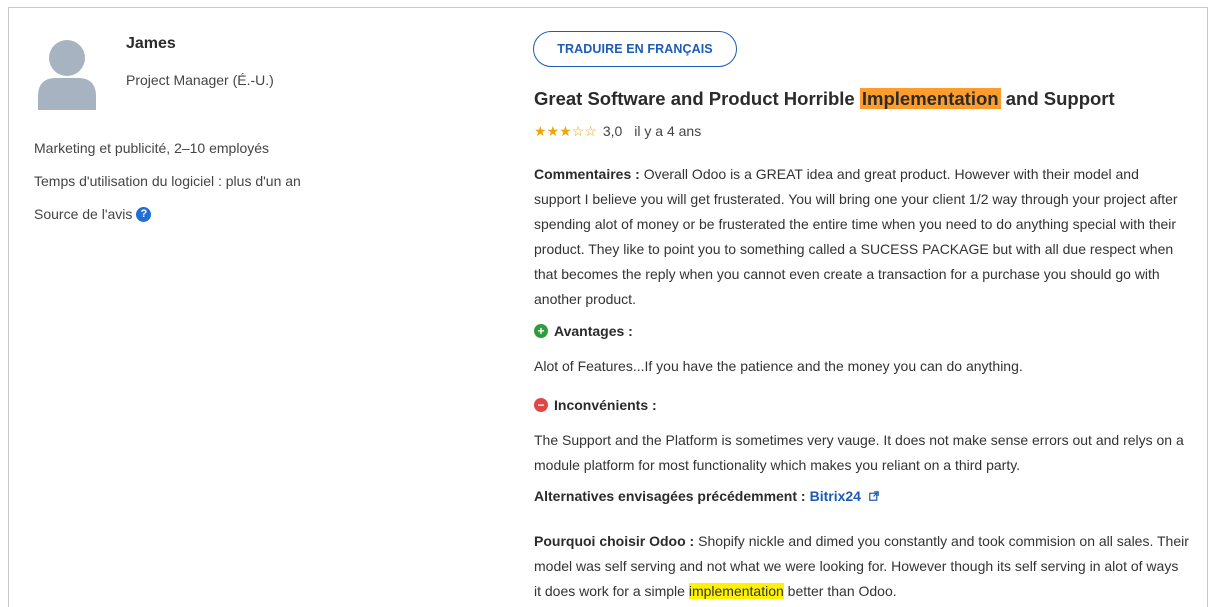 The image size is (1215, 607). I want to click on comments-label: Commentaires :, so click(587, 174).